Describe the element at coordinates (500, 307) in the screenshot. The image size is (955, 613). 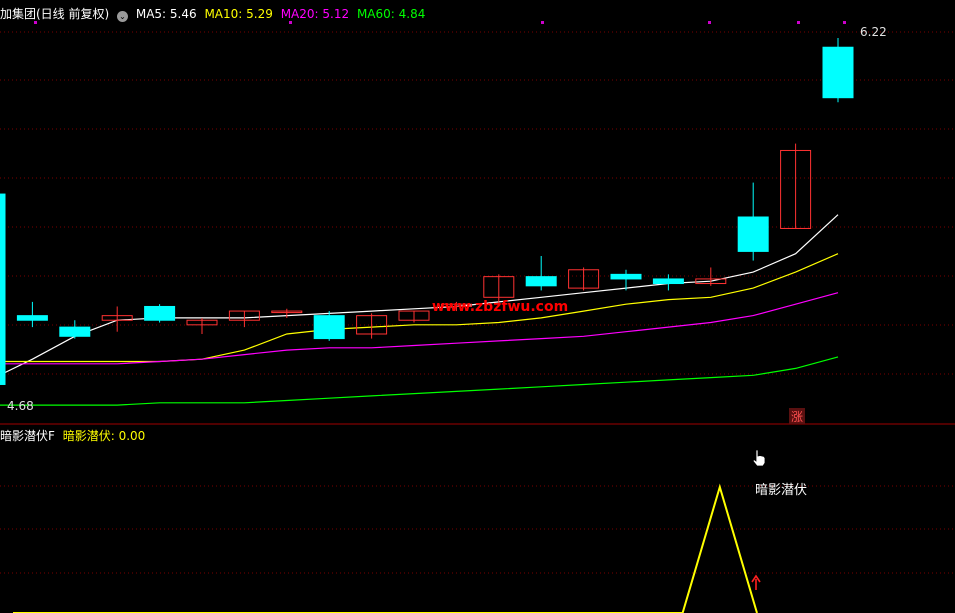
I see `watermark-text: www.zbzfwu.com` at that location.